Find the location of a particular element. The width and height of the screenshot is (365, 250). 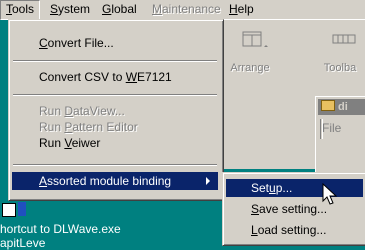

folder-icon is located at coordinates (328, 105).